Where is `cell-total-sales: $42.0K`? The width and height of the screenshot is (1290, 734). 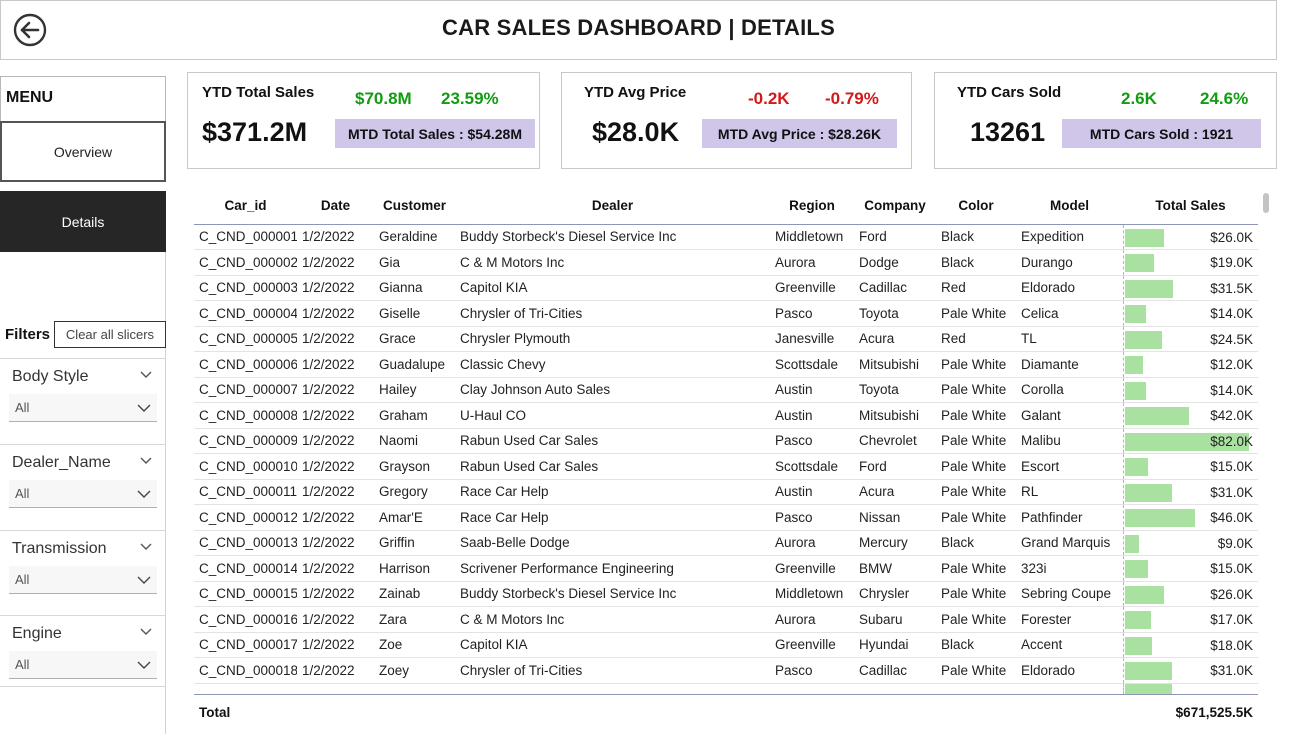
cell-total-sales: $42.0K is located at coordinates (1190, 415).